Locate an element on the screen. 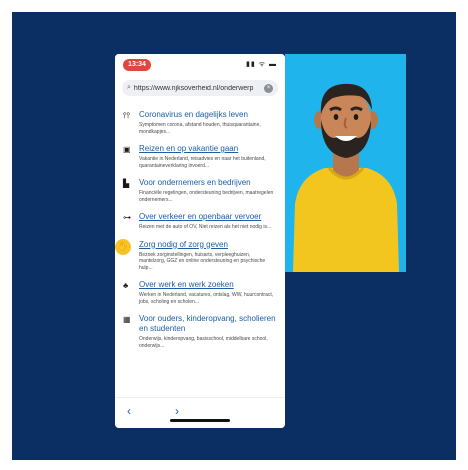 The image size is (468, 470). item-title: Voor ondernemers en bedrijven is located at coordinates (208, 183).